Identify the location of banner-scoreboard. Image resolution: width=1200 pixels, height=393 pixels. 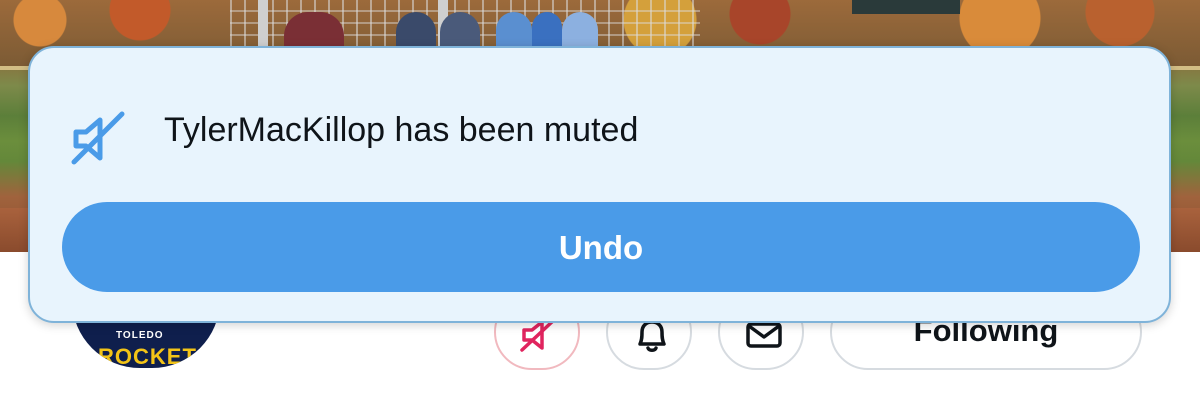
(906, 7).